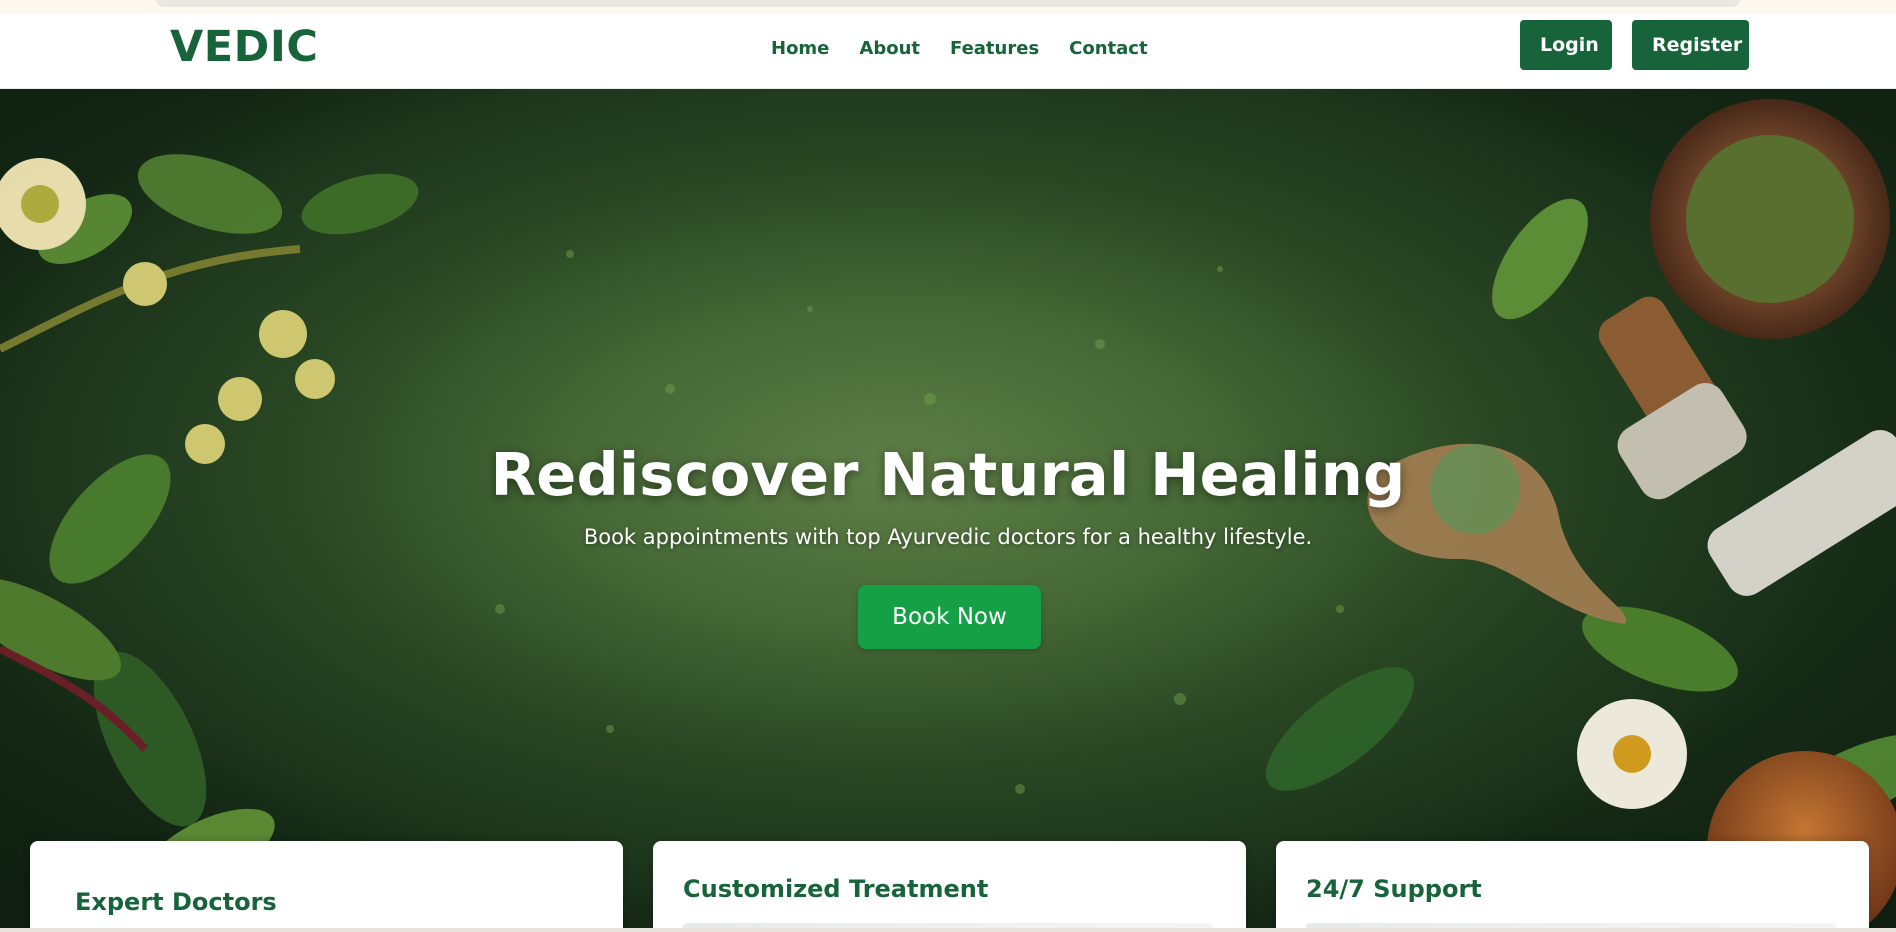  Describe the element at coordinates (889, 49) in the screenshot. I see `nav-about-link: About` at that location.